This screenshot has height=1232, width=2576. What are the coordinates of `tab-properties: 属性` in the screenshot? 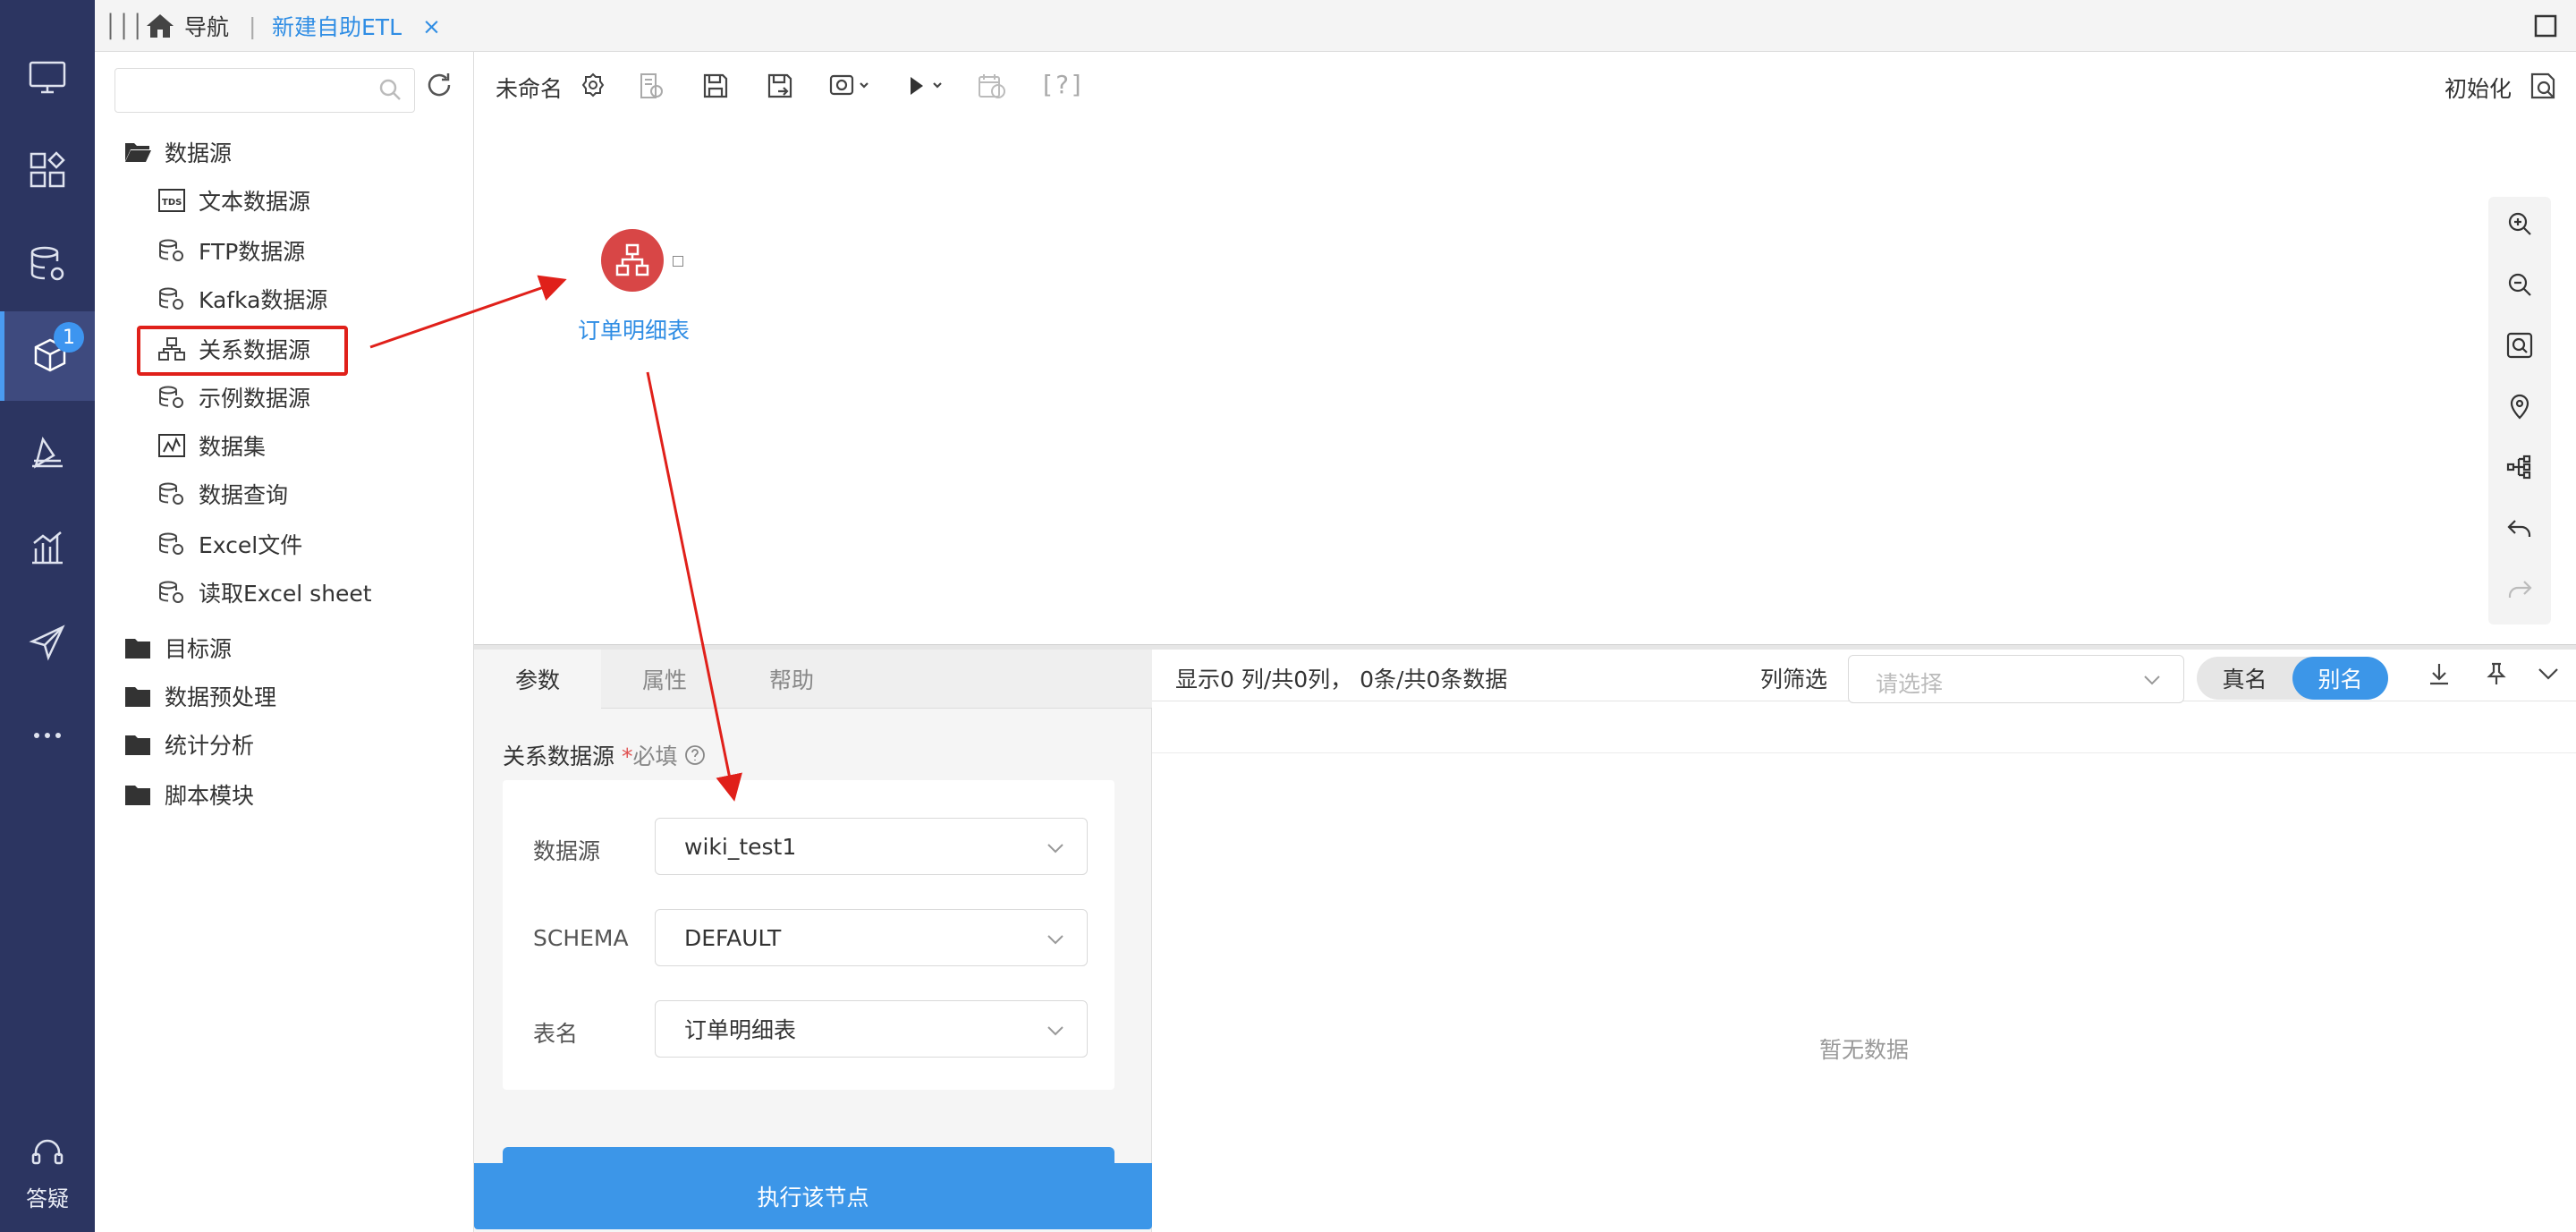 It's located at (664, 679).